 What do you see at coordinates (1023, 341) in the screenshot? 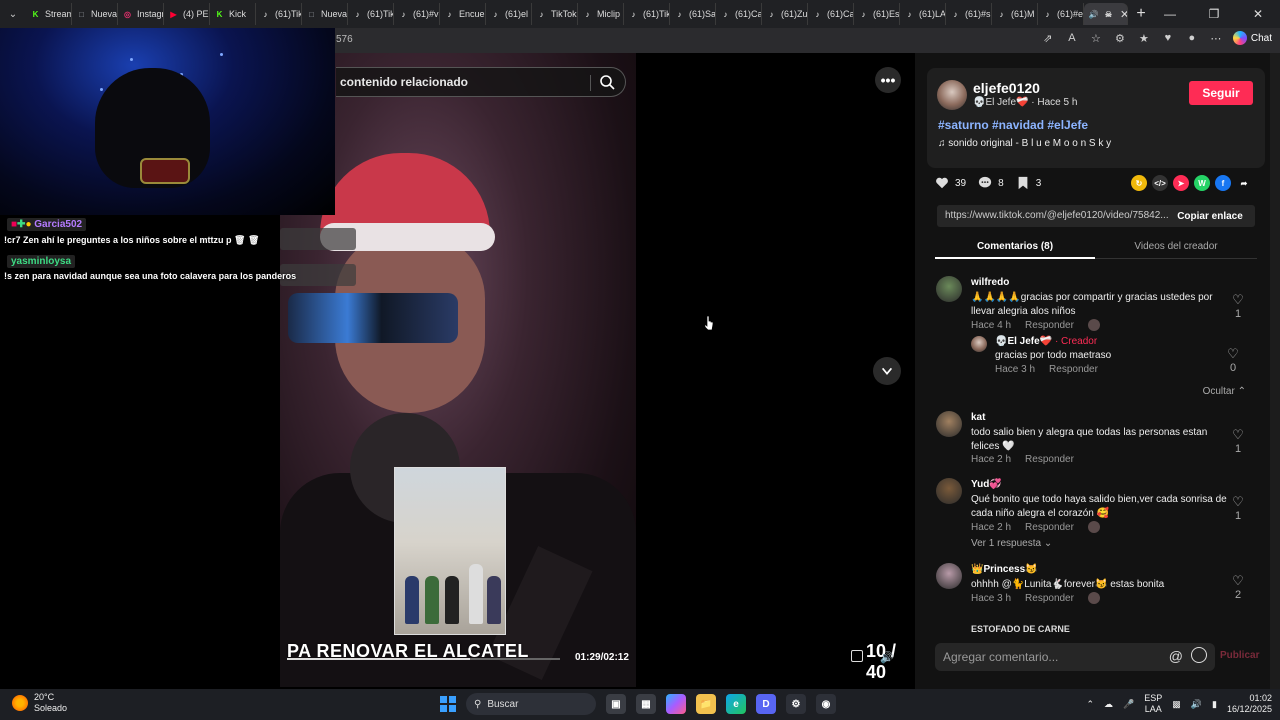
I see `reply-author-name: 💀El Jefe❤️‍🩹` at bounding box center [1023, 341].